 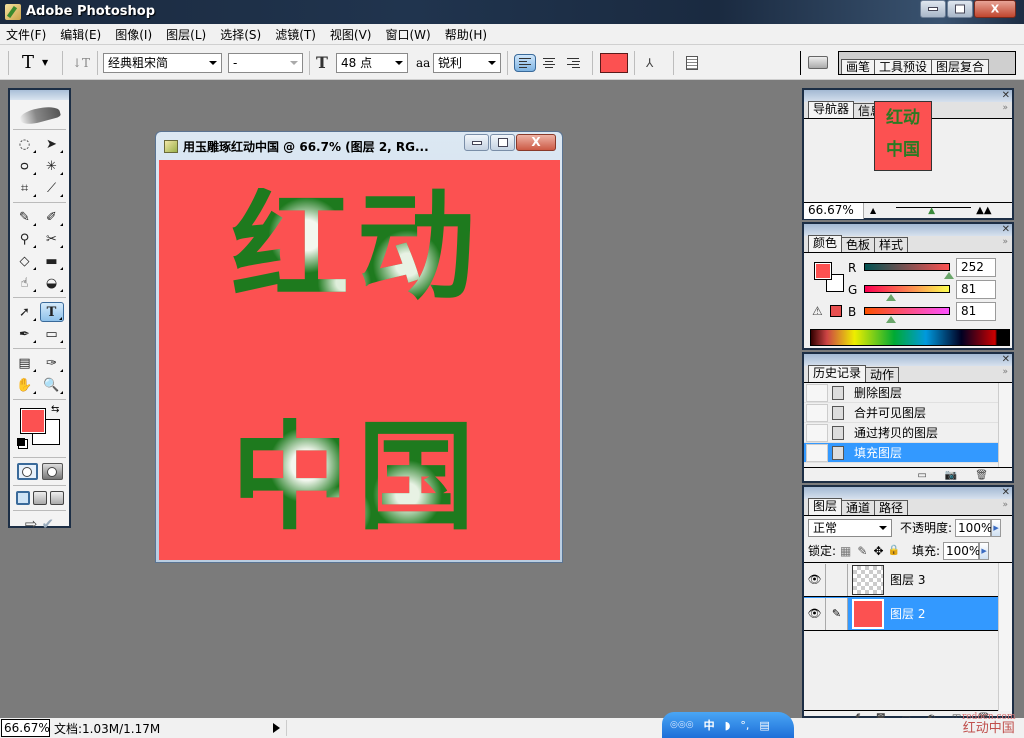 I want to click on ime-toolbar: ◎◎◎ 中 ◗ °, ▤, so click(x=728, y=725).